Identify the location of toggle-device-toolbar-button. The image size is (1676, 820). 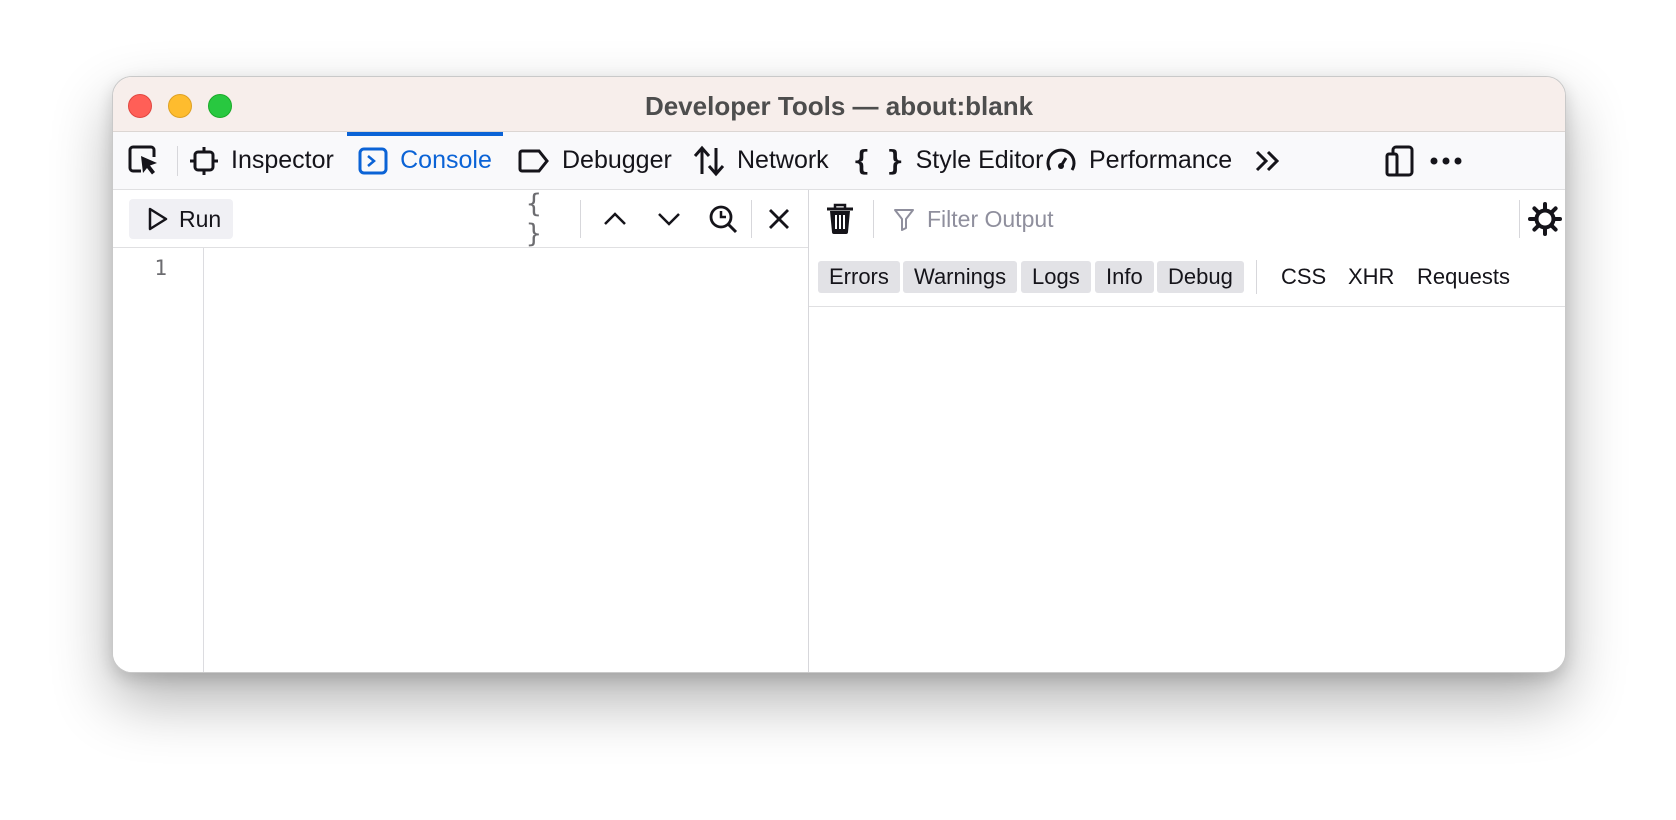
(1400, 160).